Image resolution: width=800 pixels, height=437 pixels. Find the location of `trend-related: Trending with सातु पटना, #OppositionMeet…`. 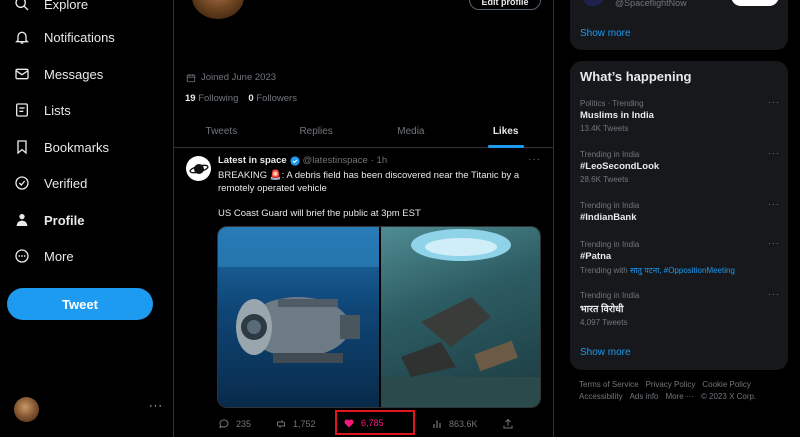

trend-related: Trending with सातु पटना, #OppositionMeet… is located at coordinates (680, 270).